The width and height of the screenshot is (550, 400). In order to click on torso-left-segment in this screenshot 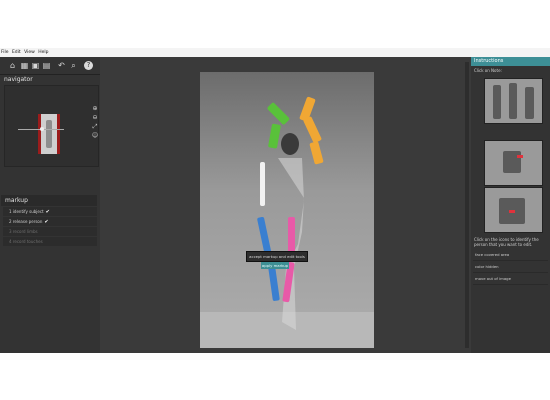, I will do `click(262, 184)`.